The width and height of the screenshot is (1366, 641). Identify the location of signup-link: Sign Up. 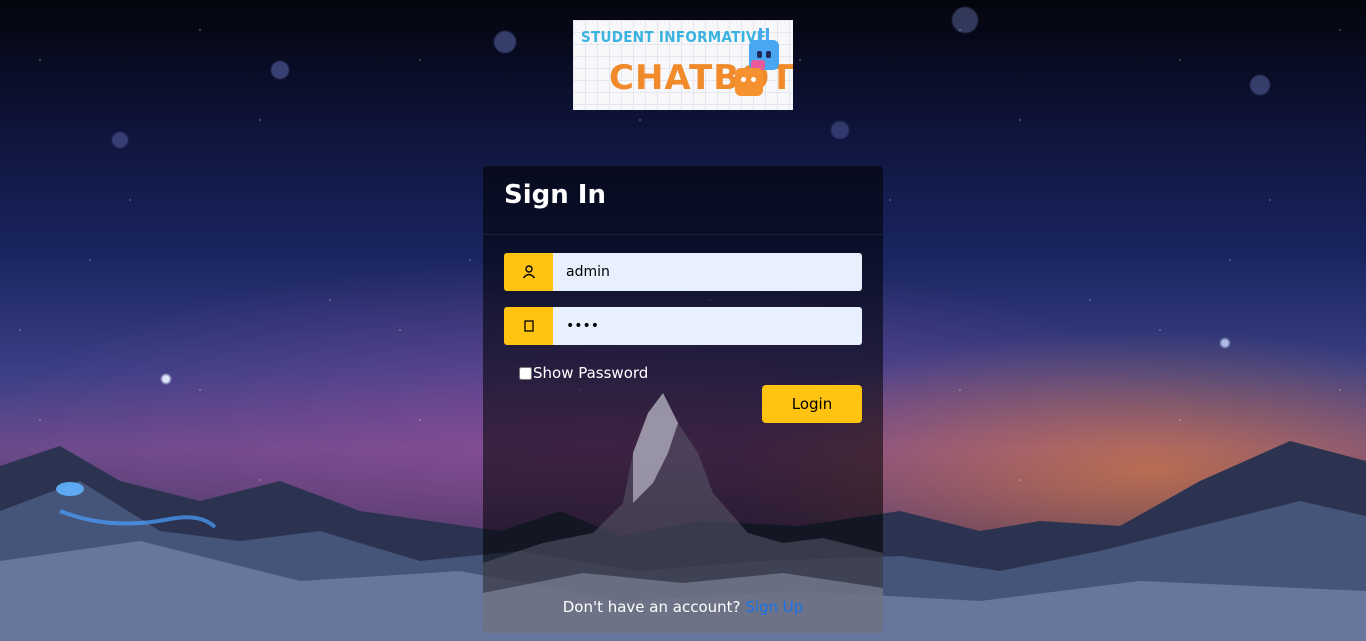
(774, 607).